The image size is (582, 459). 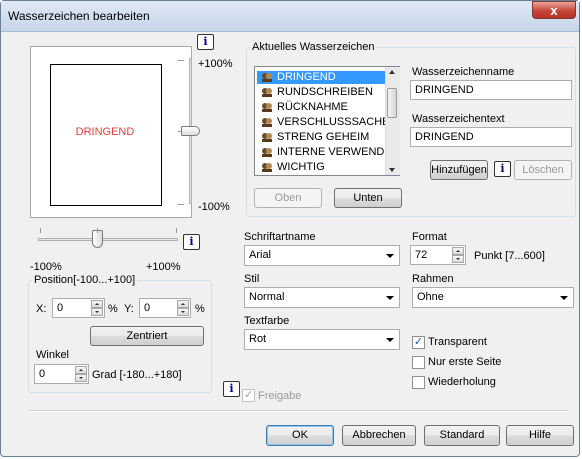 I want to click on style-label: Stil, so click(x=252, y=279).